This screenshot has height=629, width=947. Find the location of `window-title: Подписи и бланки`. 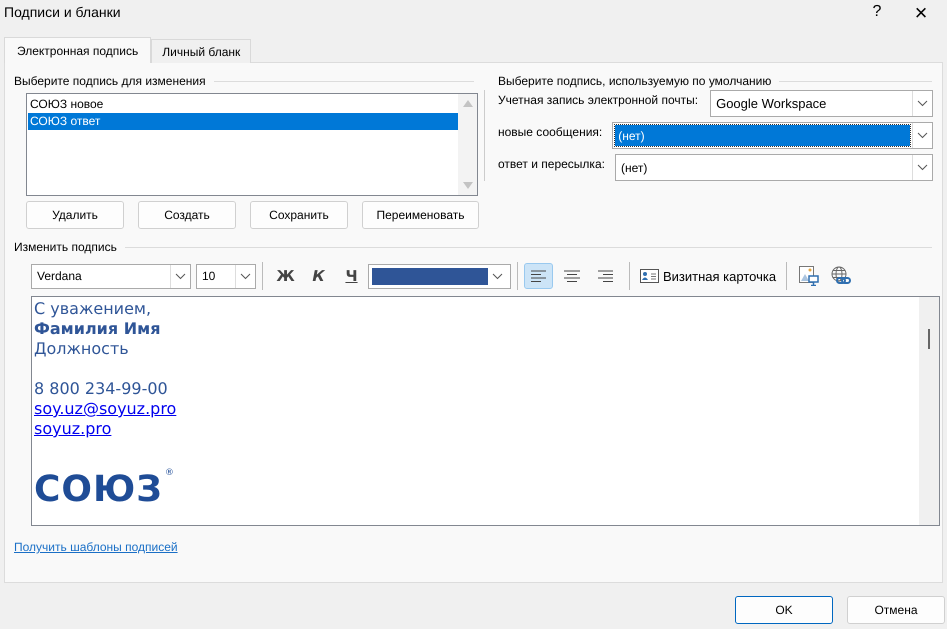

window-title: Подписи и бланки is located at coordinates (63, 12).